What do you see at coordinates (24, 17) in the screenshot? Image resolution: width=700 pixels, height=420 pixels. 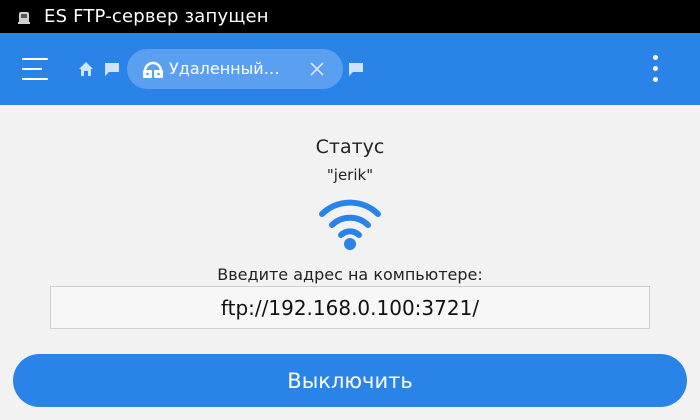 I see `ftp-server-icon` at bounding box center [24, 17].